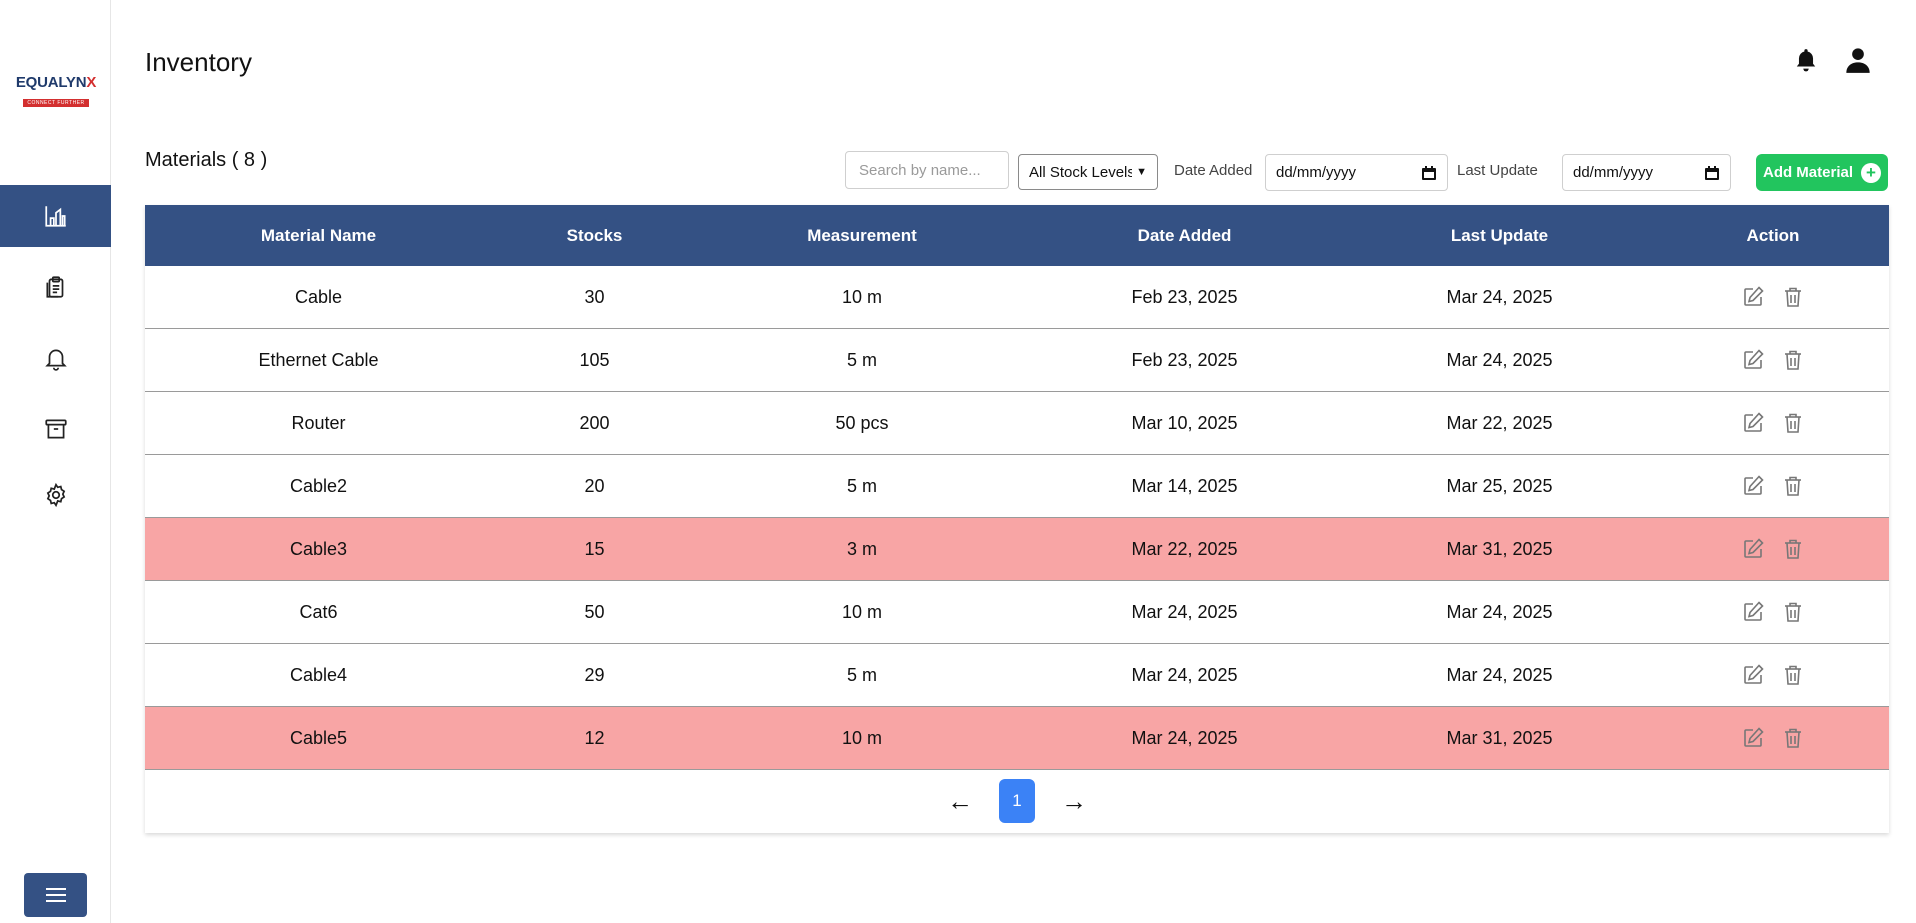 Image resolution: width=1916 pixels, height=923 pixels. What do you see at coordinates (594, 548) in the screenshot?
I see `cell-stocks: 15` at bounding box center [594, 548].